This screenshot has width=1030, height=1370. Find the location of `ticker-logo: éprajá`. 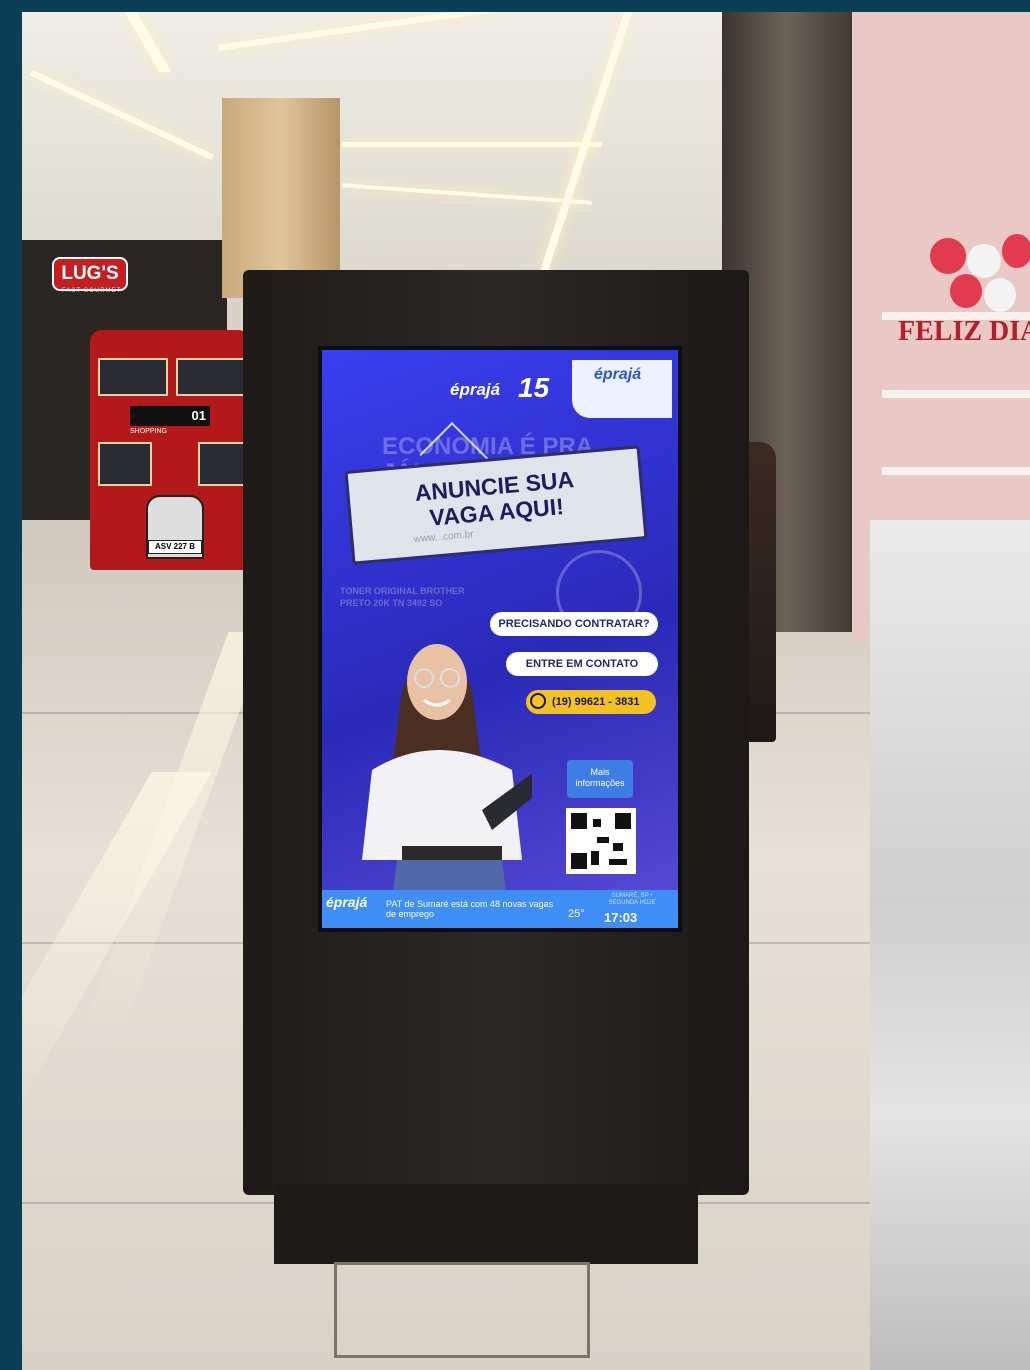

ticker-logo: éprajá is located at coordinates (347, 902).